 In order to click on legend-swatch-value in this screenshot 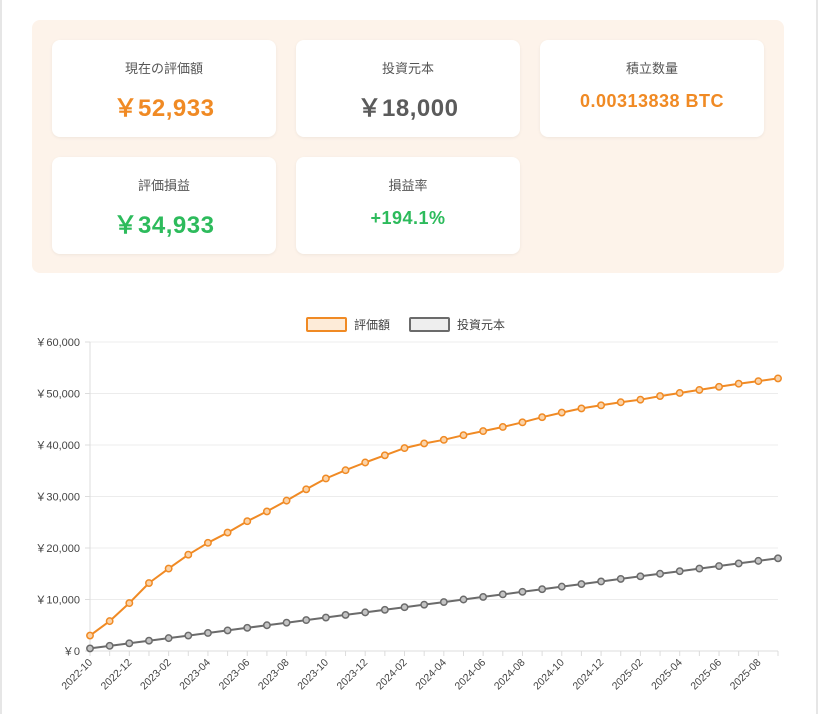, I will do `click(326, 324)`.